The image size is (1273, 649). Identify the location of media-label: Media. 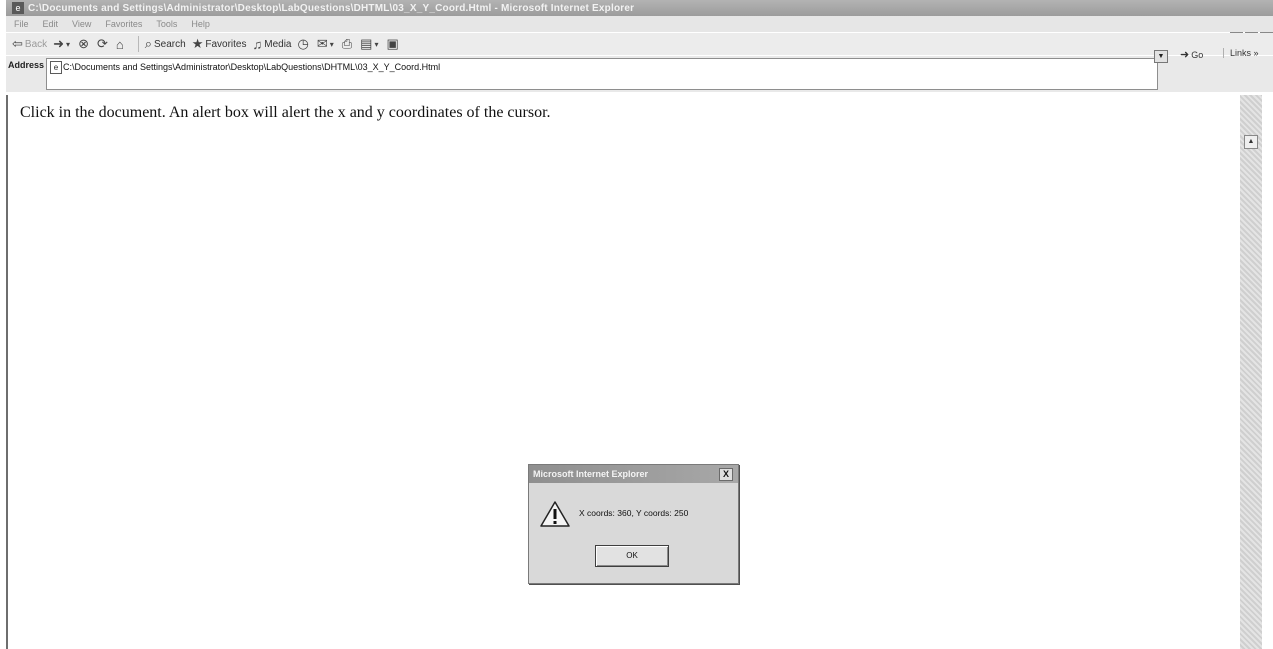
(278, 44).